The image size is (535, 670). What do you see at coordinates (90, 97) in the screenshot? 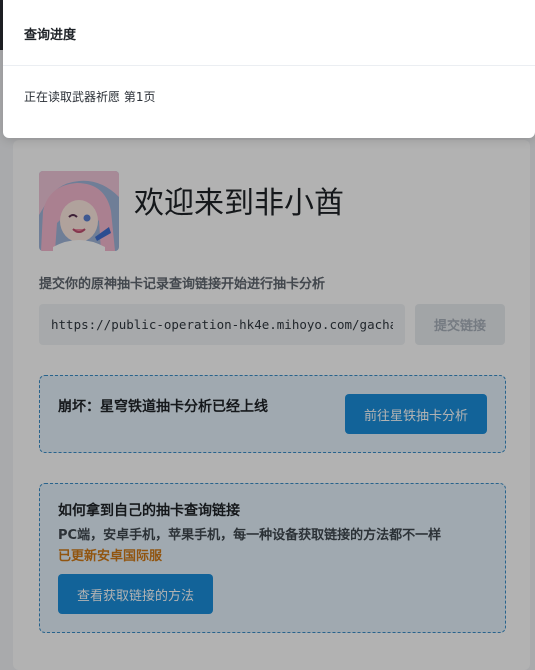
I see `progress-message: 正在读取武器祈愿 第1页` at bounding box center [90, 97].